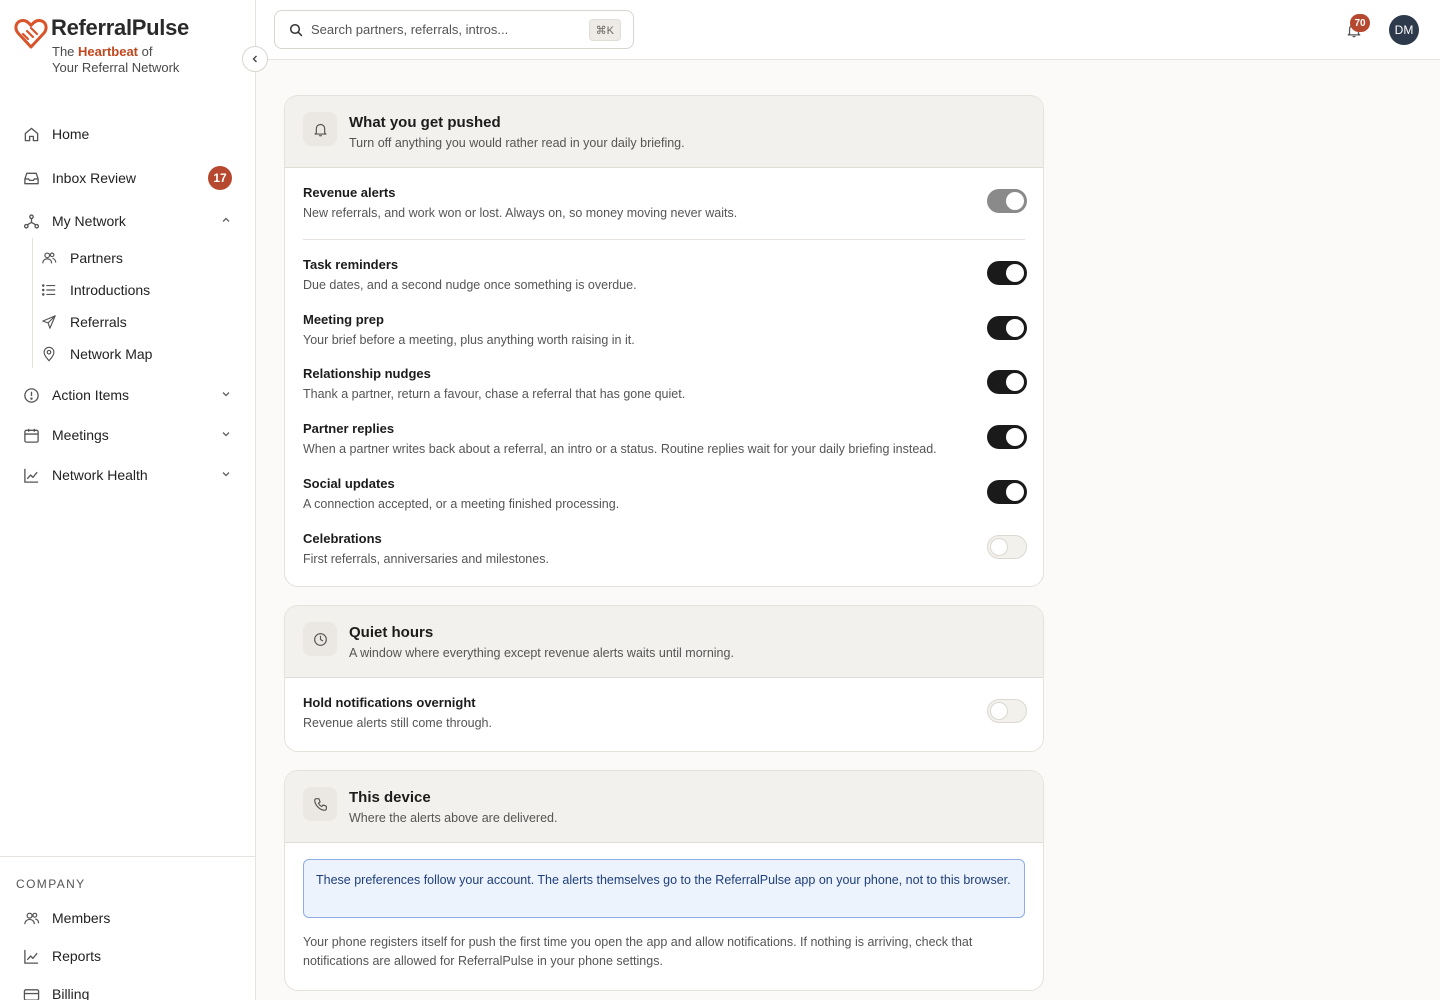 The width and height of the screenshot is (1440, 1000). What do you see at coordinates (115, 60) in the screenshot?
I see `brand-tagline: The Heartbeat of Your Referral Network` at bounding box center [115, 60].